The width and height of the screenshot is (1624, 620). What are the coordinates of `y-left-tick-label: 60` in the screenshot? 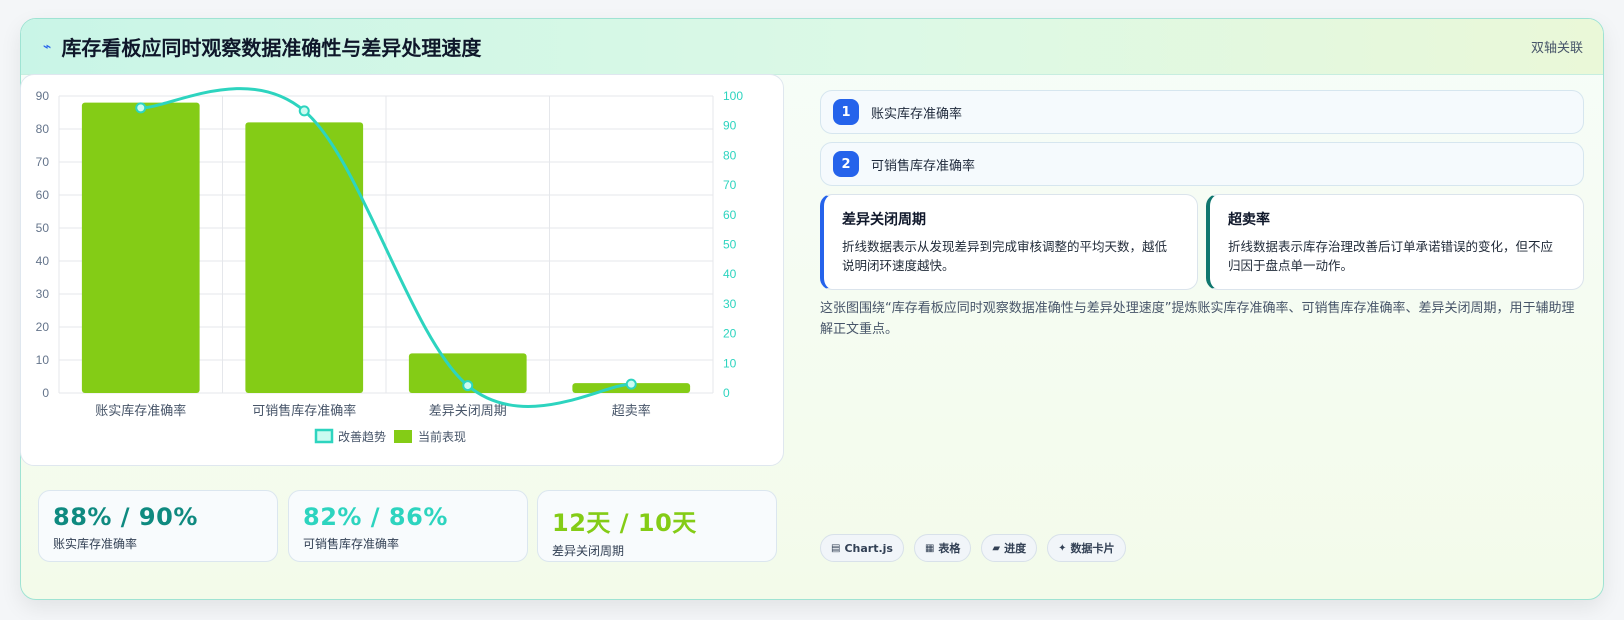 It's located at (43, 195).